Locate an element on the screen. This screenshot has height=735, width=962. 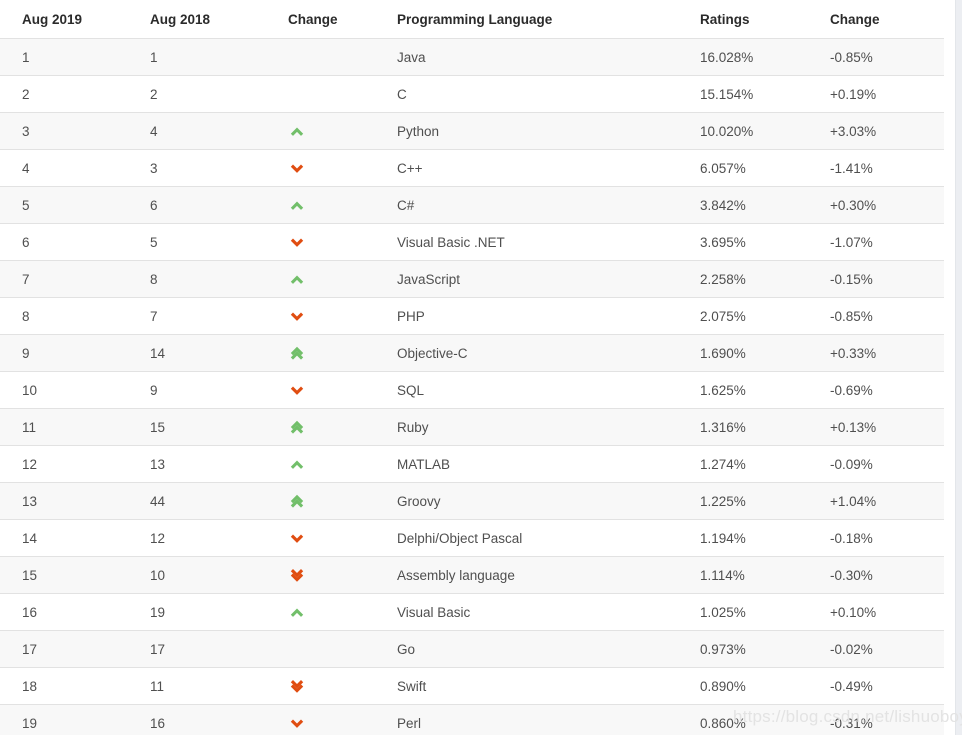
cell-ratings-change: -0.69% is located at coordinates (878, 390).